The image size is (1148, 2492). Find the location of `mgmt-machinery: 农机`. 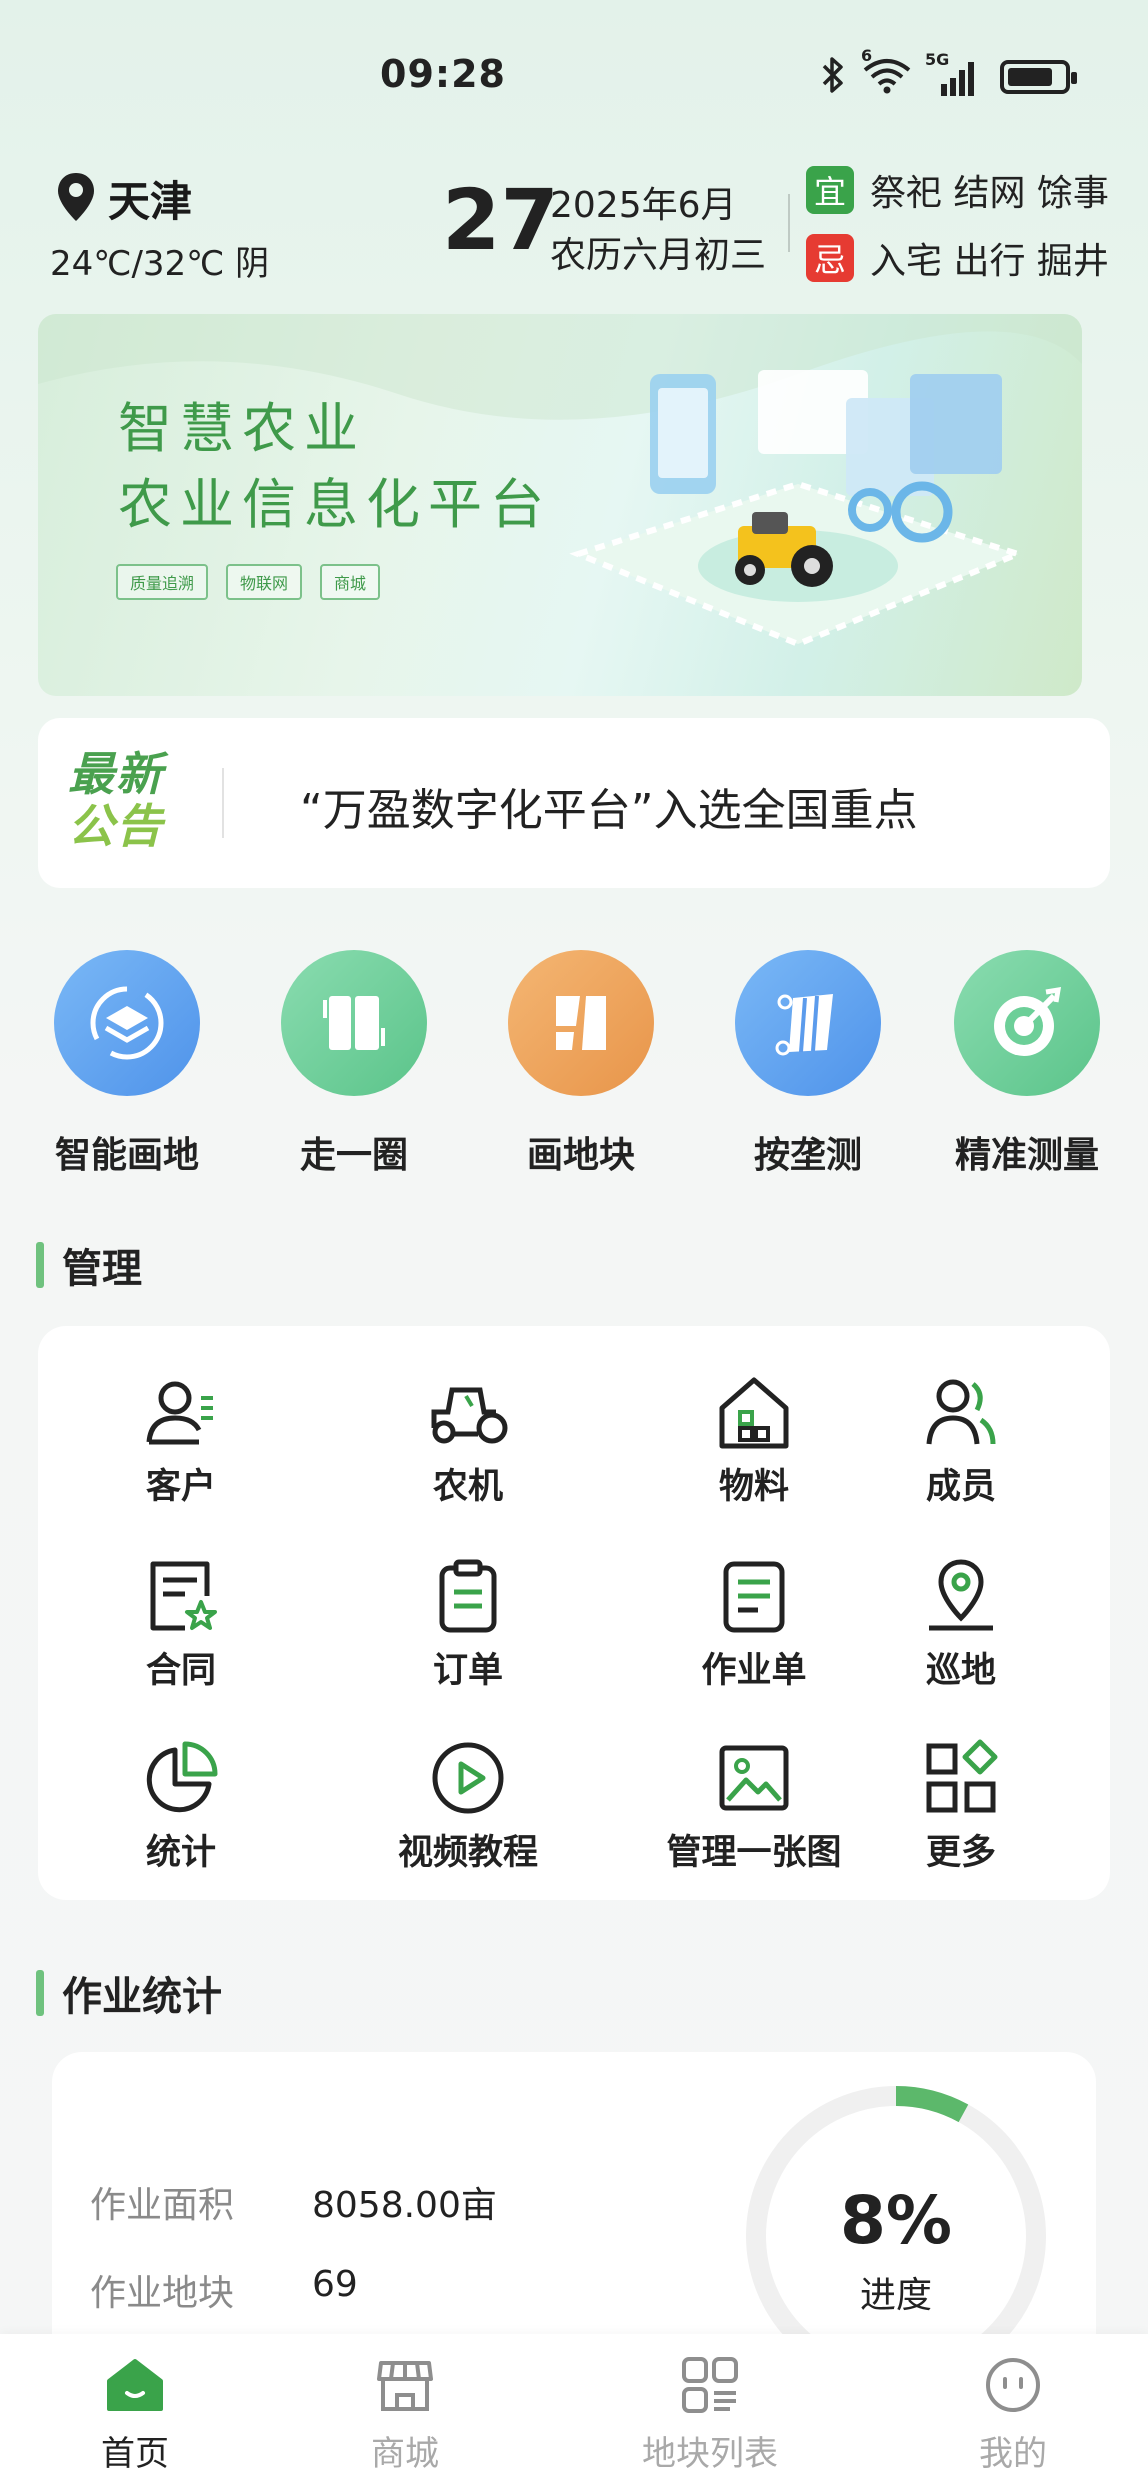

mgmt-machinery: 农机 is located at coordinates (468, 1439).